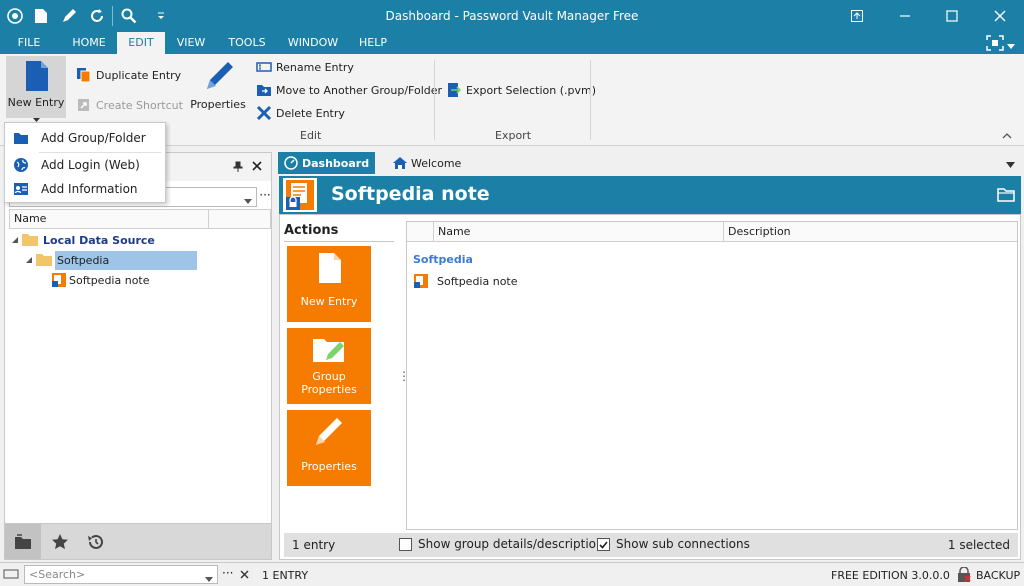  I want to click on menu-tab-home: HOME, so click(89, 43).